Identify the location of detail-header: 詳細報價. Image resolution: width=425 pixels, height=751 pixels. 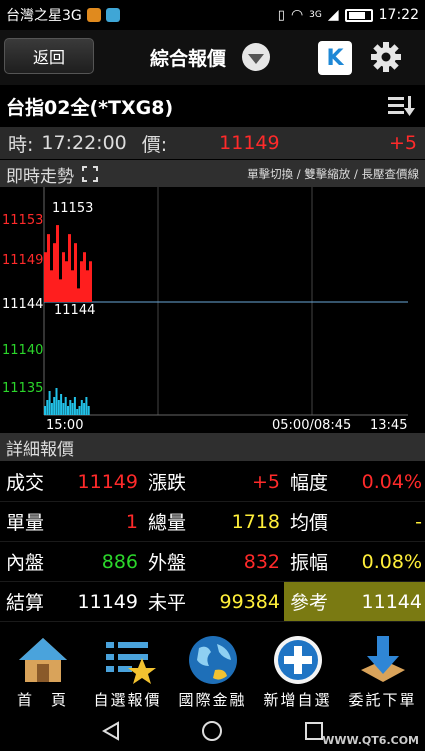
(212, 447).